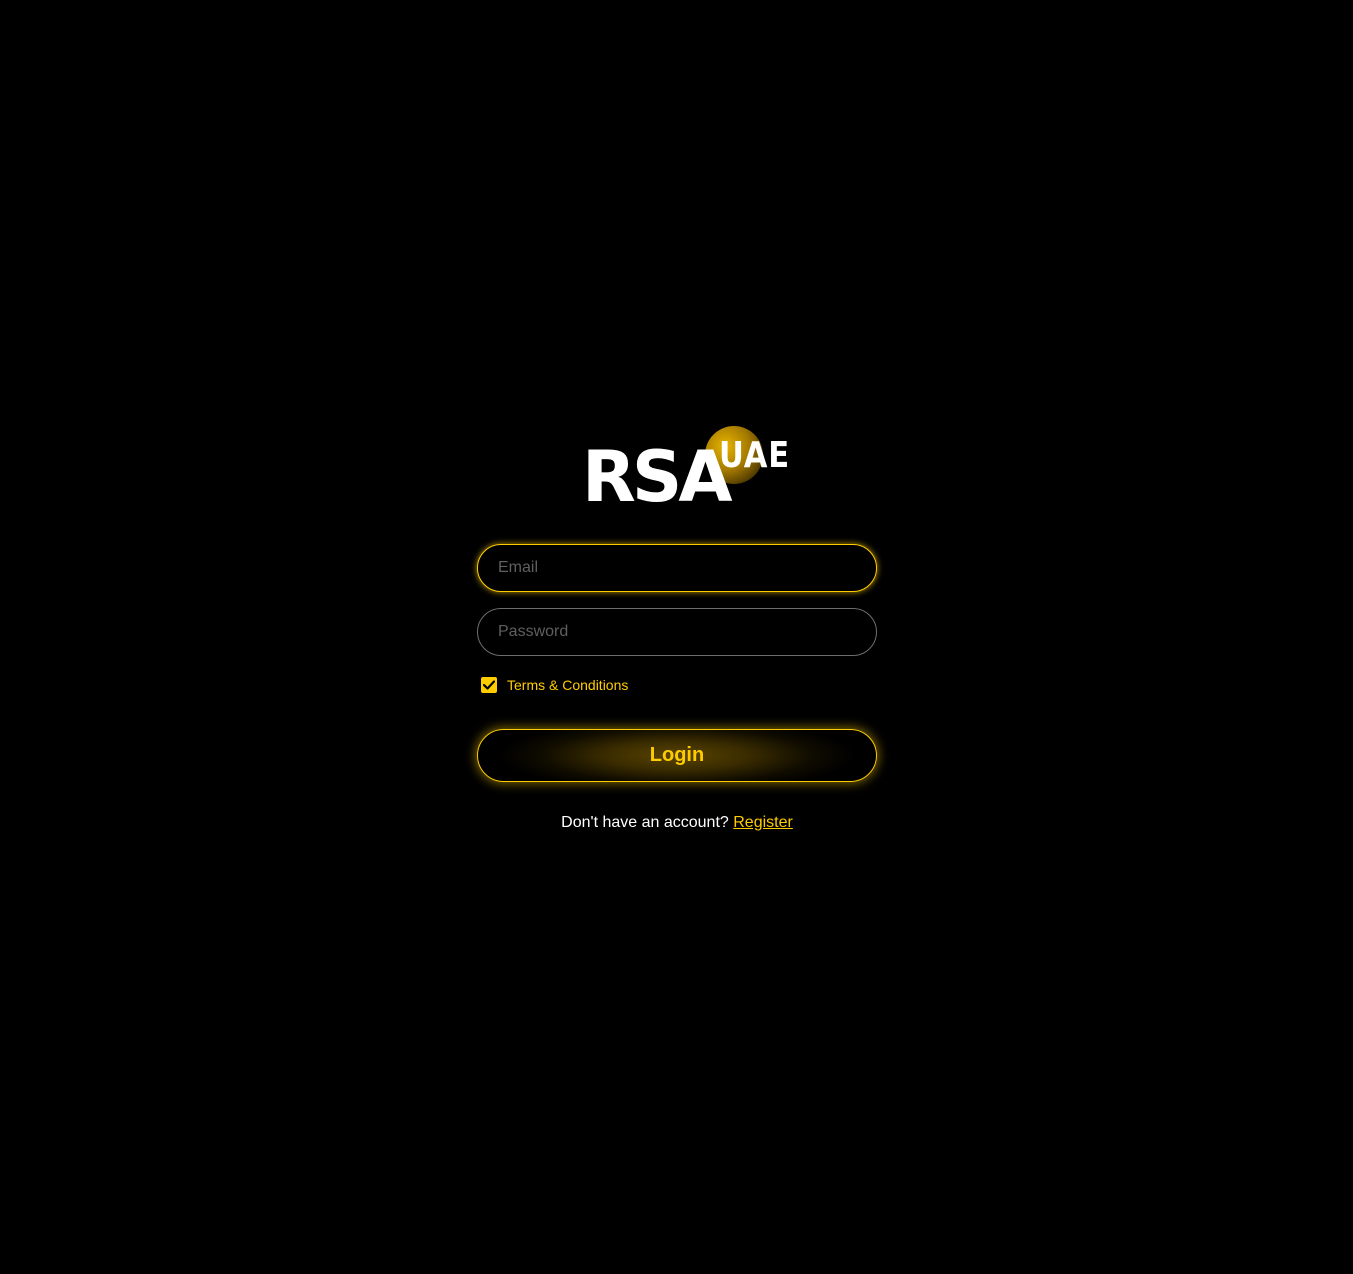 The image size is (1353, 1274). I want to click on email-field, so click(677, 568).